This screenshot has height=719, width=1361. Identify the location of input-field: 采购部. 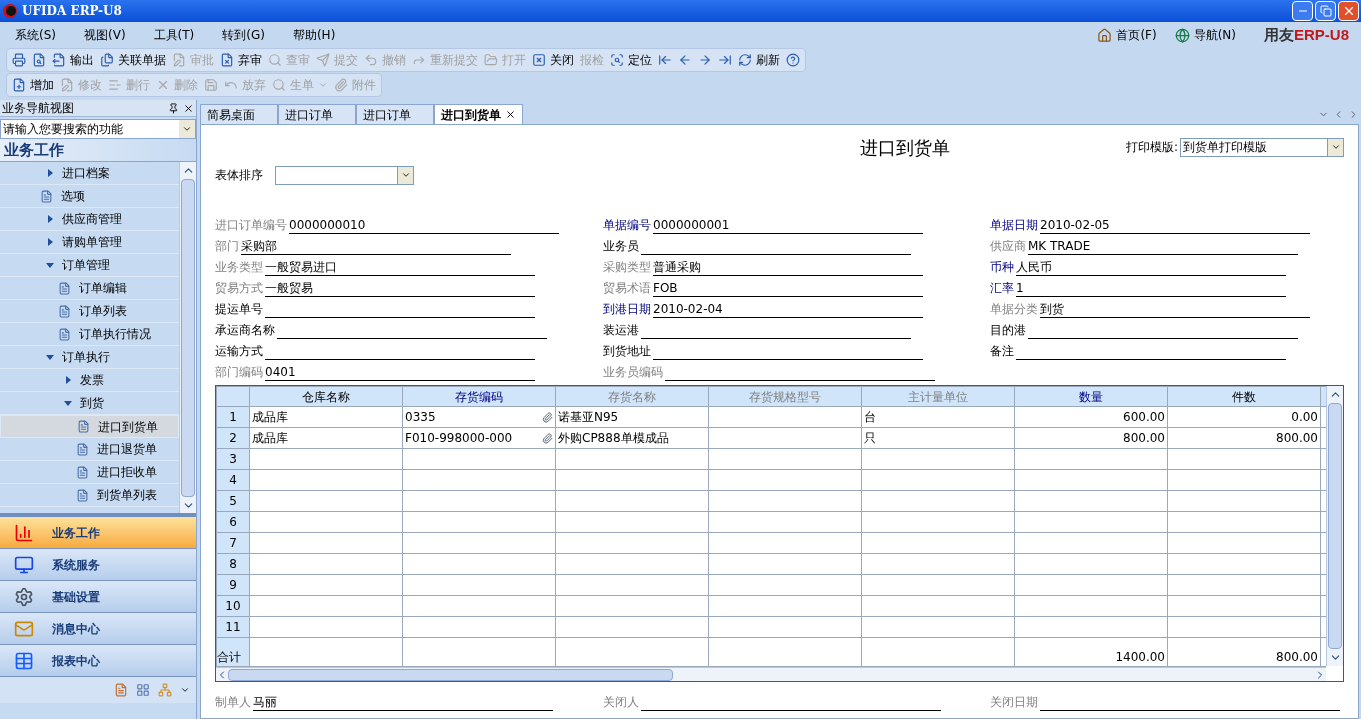
(376, 246).